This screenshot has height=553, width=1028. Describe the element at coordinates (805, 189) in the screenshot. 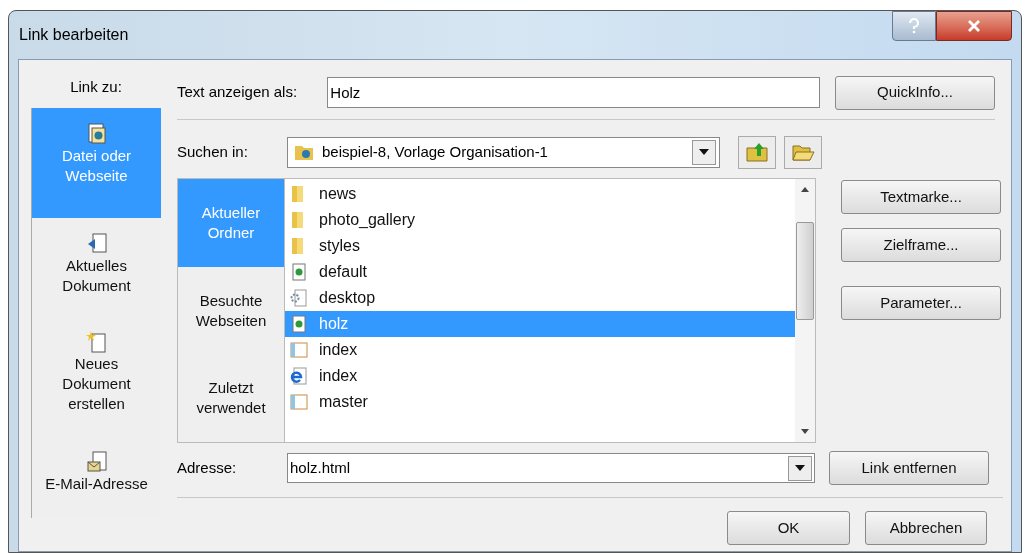

I see `scroll-up-icon` at that location.